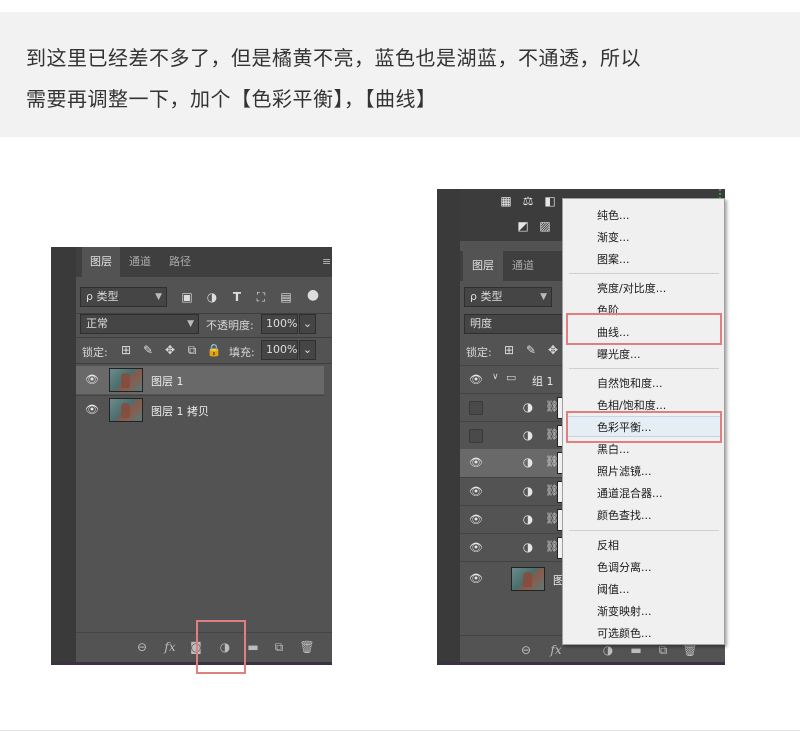 The height and width of the screenshot is (734, 800). Describe the element at coordinates (313, 295) in the screenshot. I see `filter-toggle-icon: ●` at that location.